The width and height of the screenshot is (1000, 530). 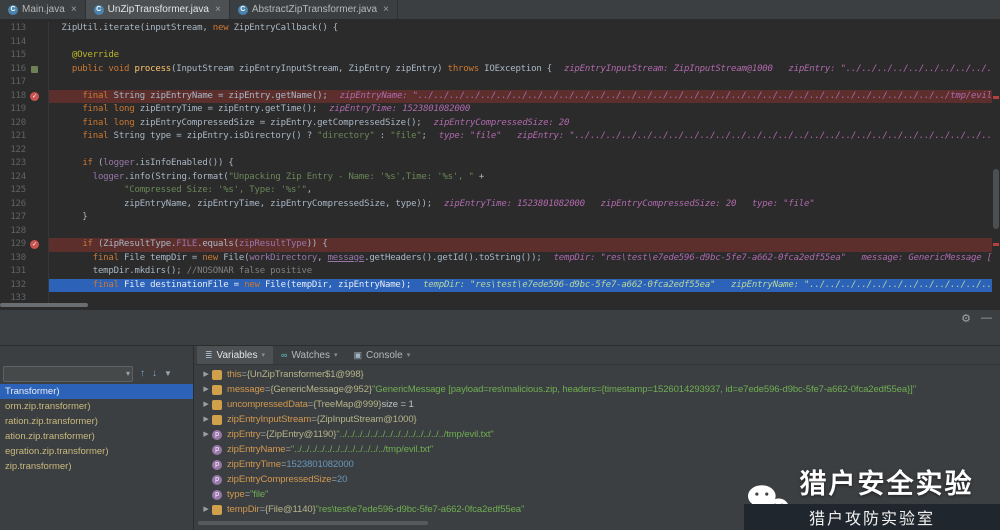 What do you see at coordinates (153, 68) in the screenshot?
I see `code-segment: process` at bounding box center [153, 68].